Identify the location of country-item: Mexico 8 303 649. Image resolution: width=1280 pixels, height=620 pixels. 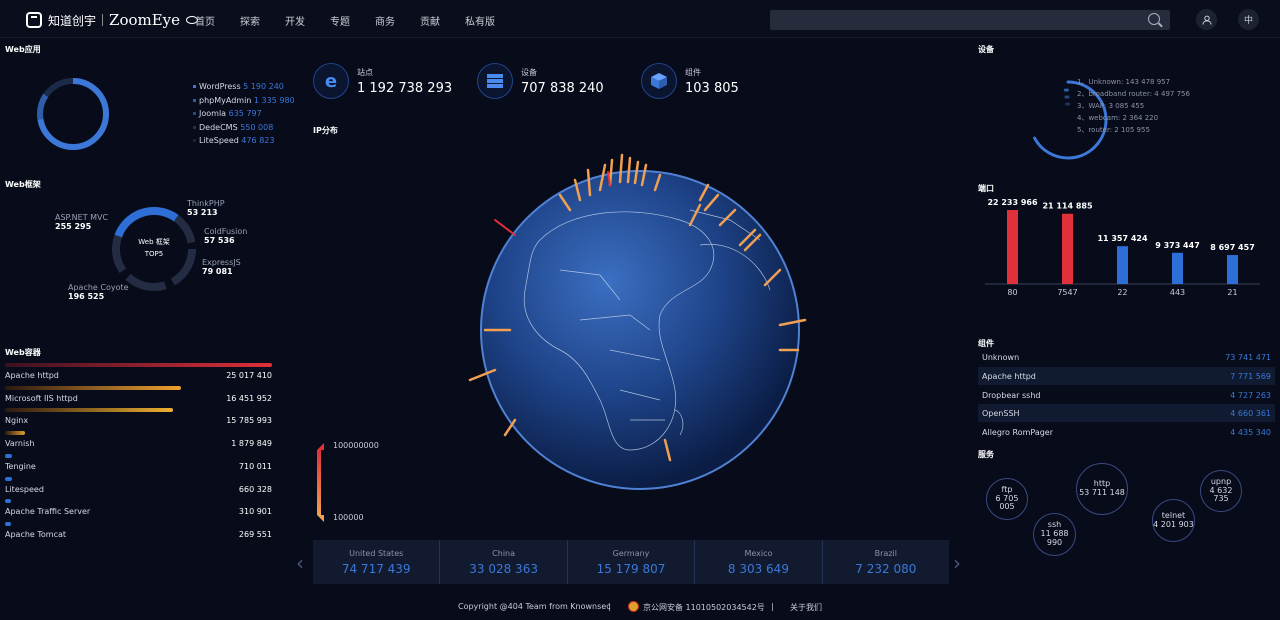
(759, 562).